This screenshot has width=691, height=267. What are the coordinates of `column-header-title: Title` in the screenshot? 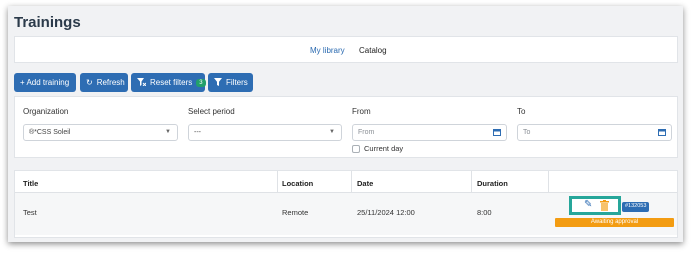 It's located at (30, 183).